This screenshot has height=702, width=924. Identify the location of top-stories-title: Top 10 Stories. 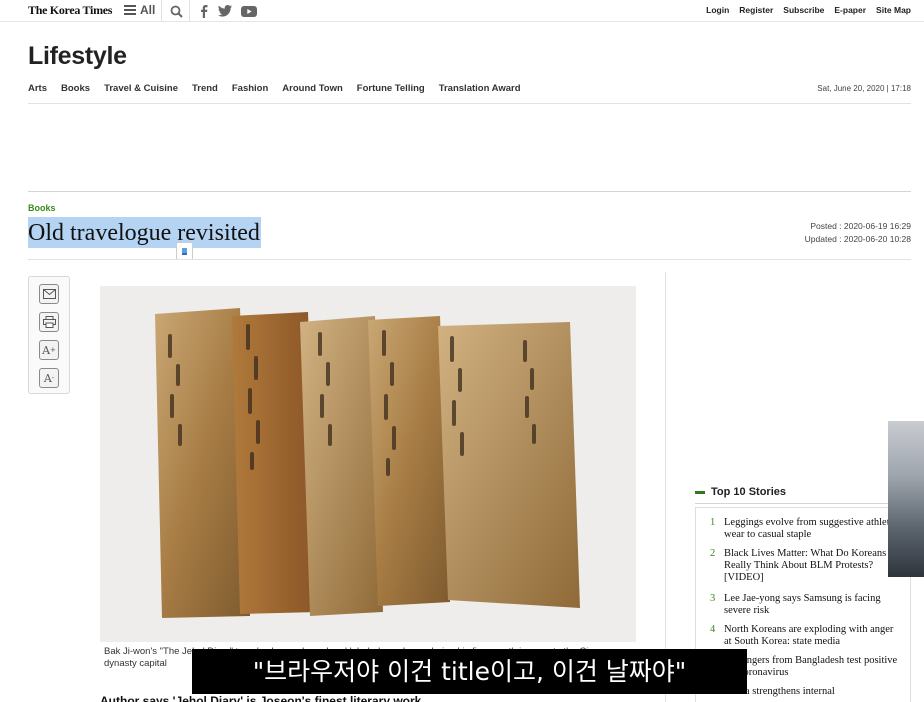
(740, 492).